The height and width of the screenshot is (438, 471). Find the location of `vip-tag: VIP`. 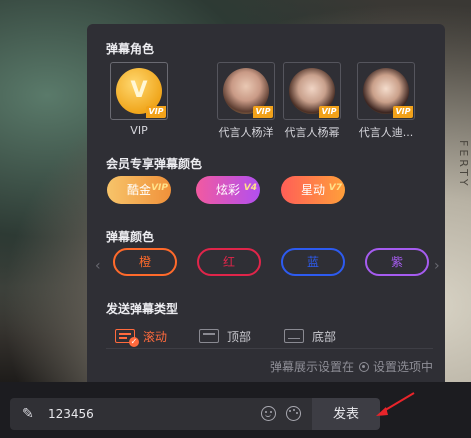

vip-tag: VIP is located at coordinates (159, 188).